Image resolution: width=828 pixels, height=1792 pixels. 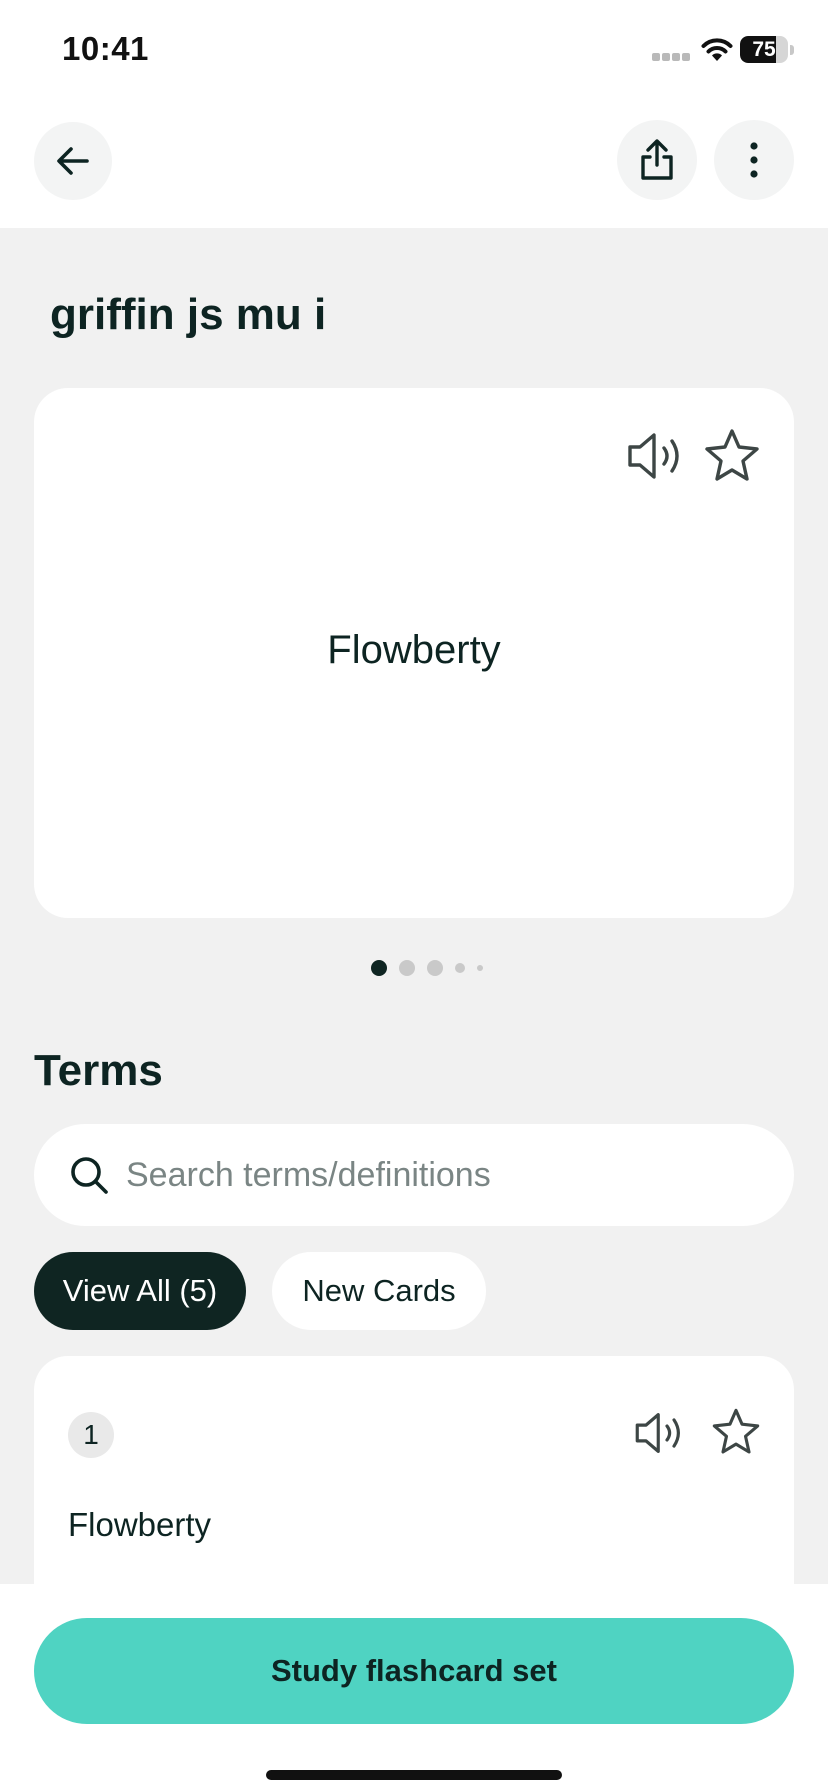 I want to click on flashcard-term: Flowberty, so click(x=414, y=650).